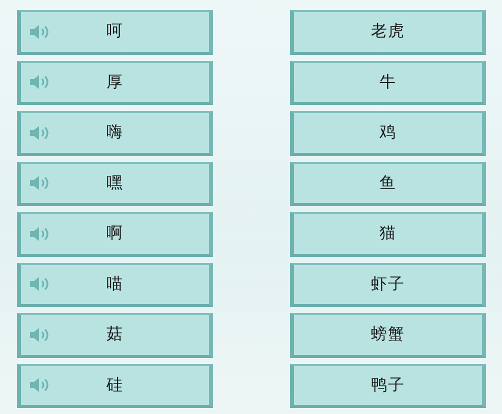  Describe the element at coordinates (115, 335) in the screenshot. I see `sound-card: 菇` at that location.